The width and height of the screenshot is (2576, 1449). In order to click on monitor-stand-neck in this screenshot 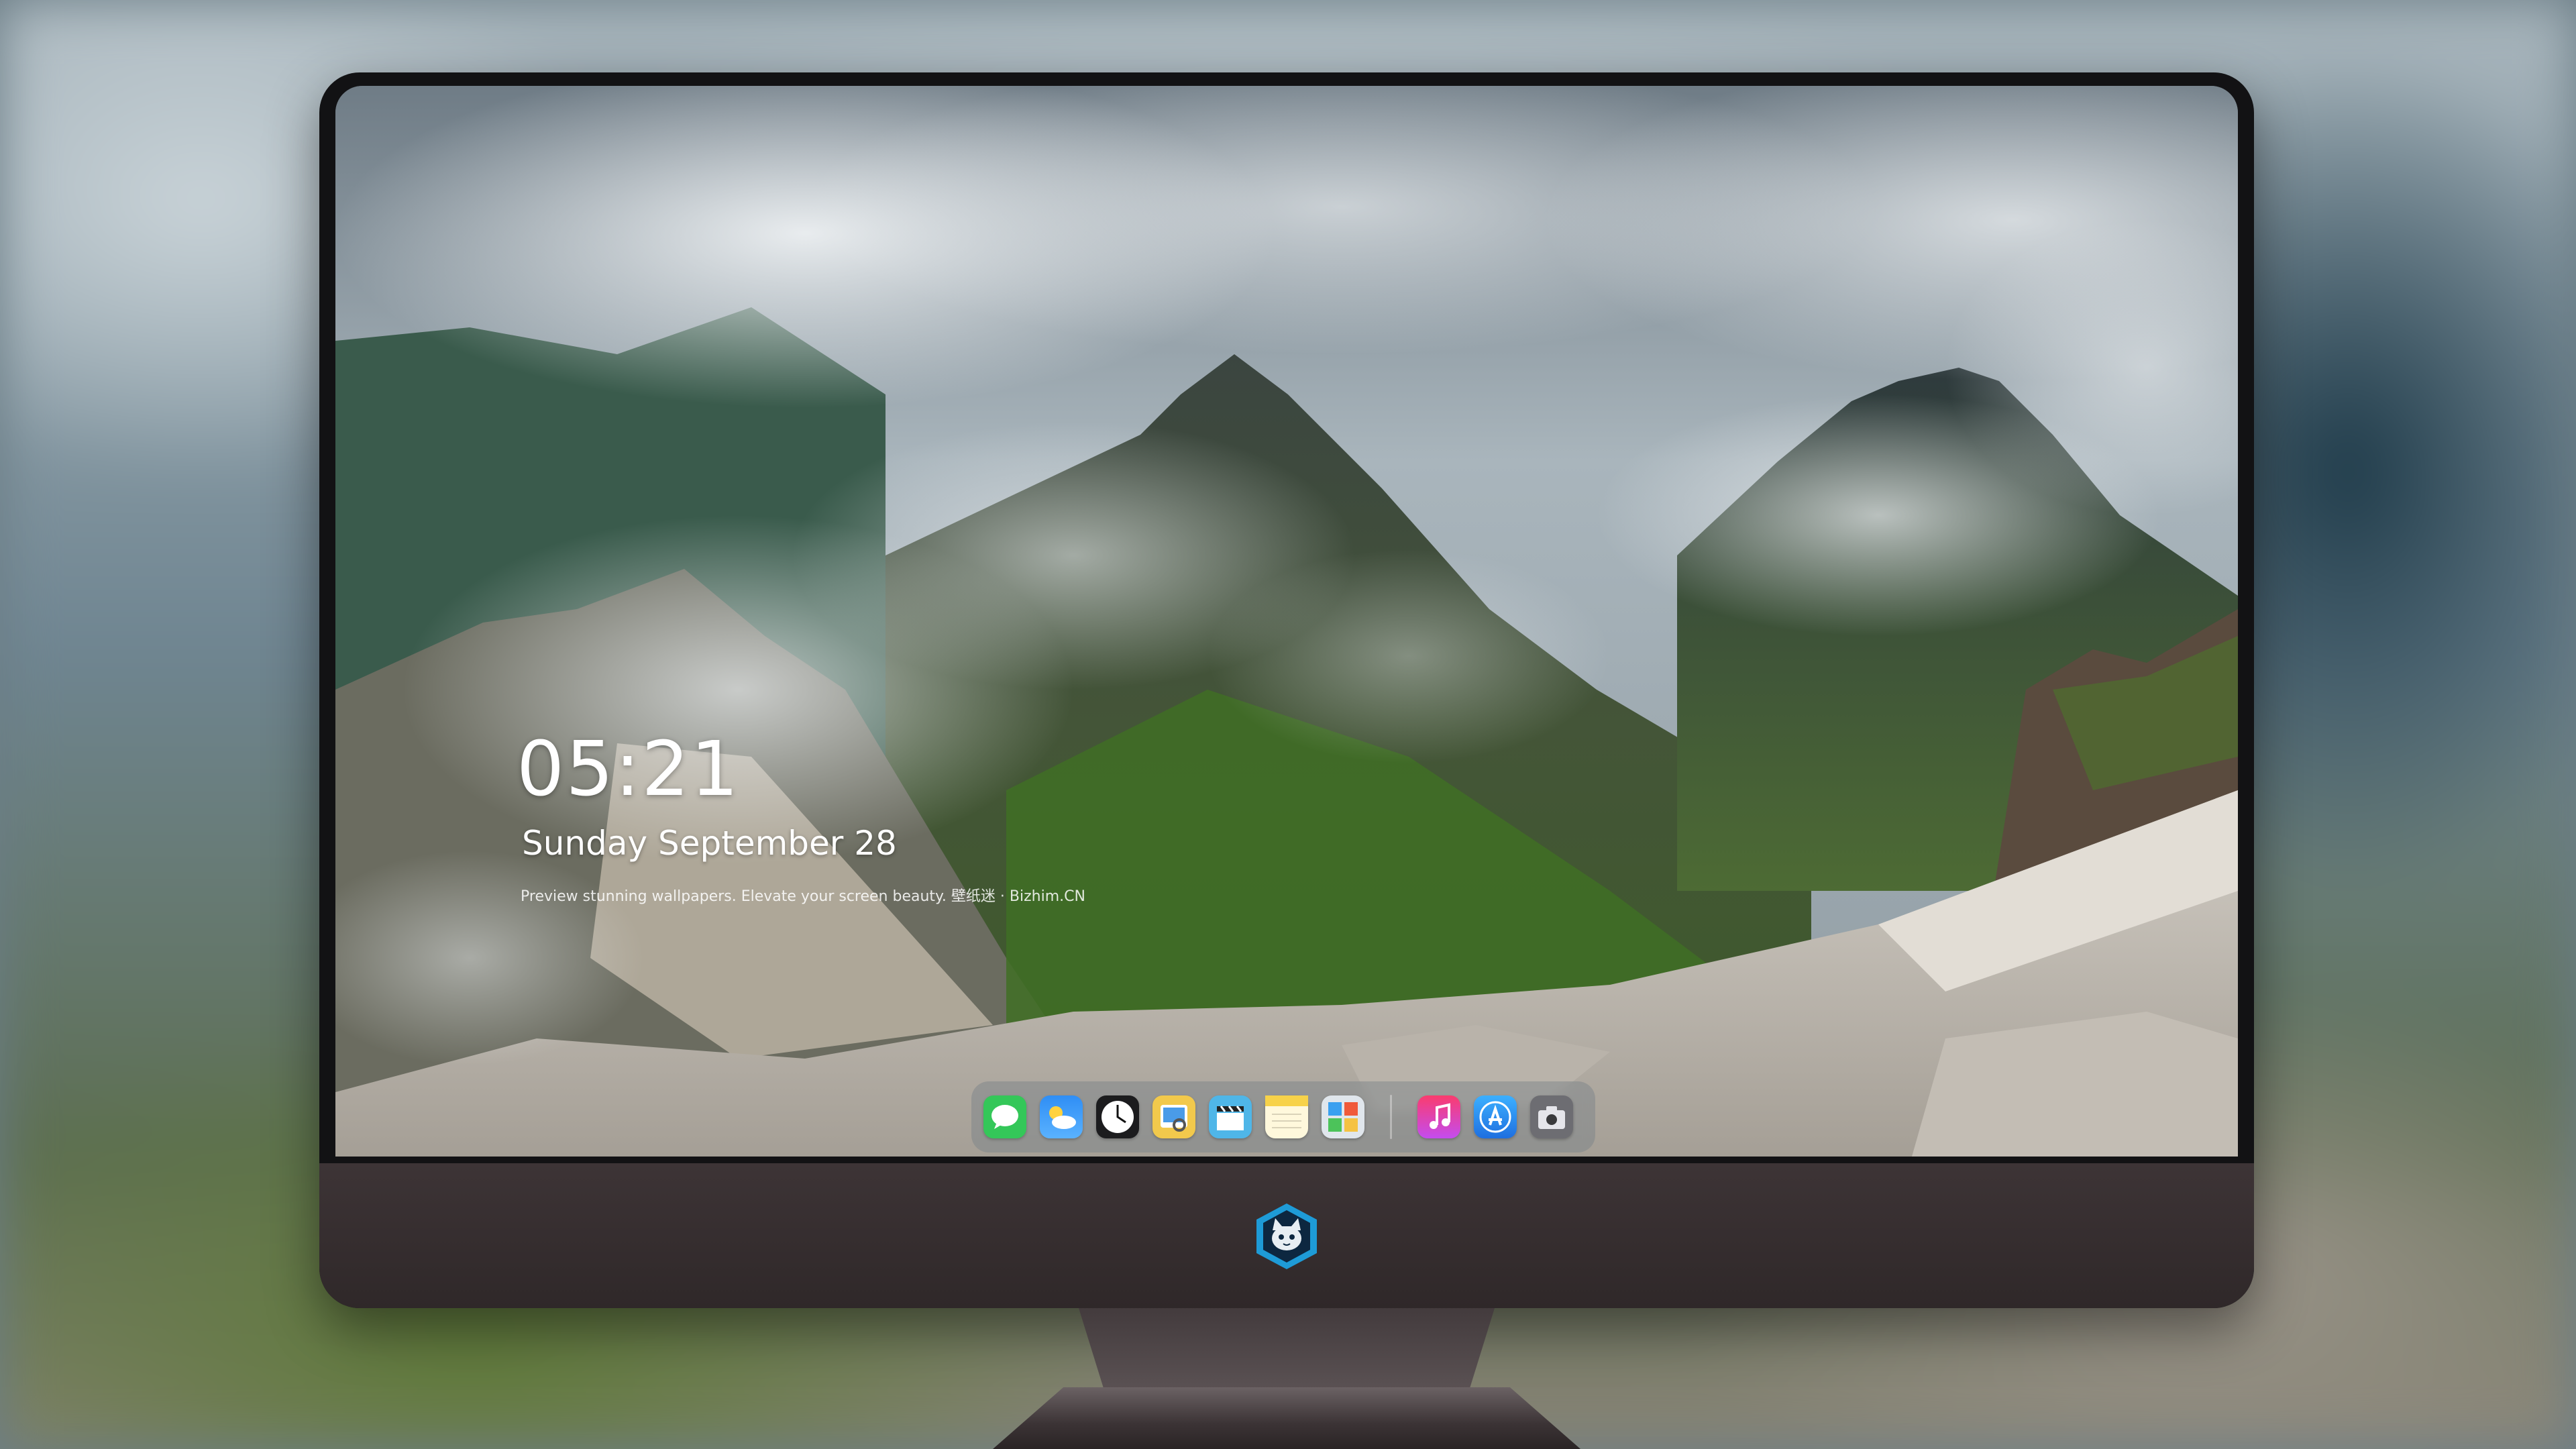, I will do `click(1287, 1348)`.